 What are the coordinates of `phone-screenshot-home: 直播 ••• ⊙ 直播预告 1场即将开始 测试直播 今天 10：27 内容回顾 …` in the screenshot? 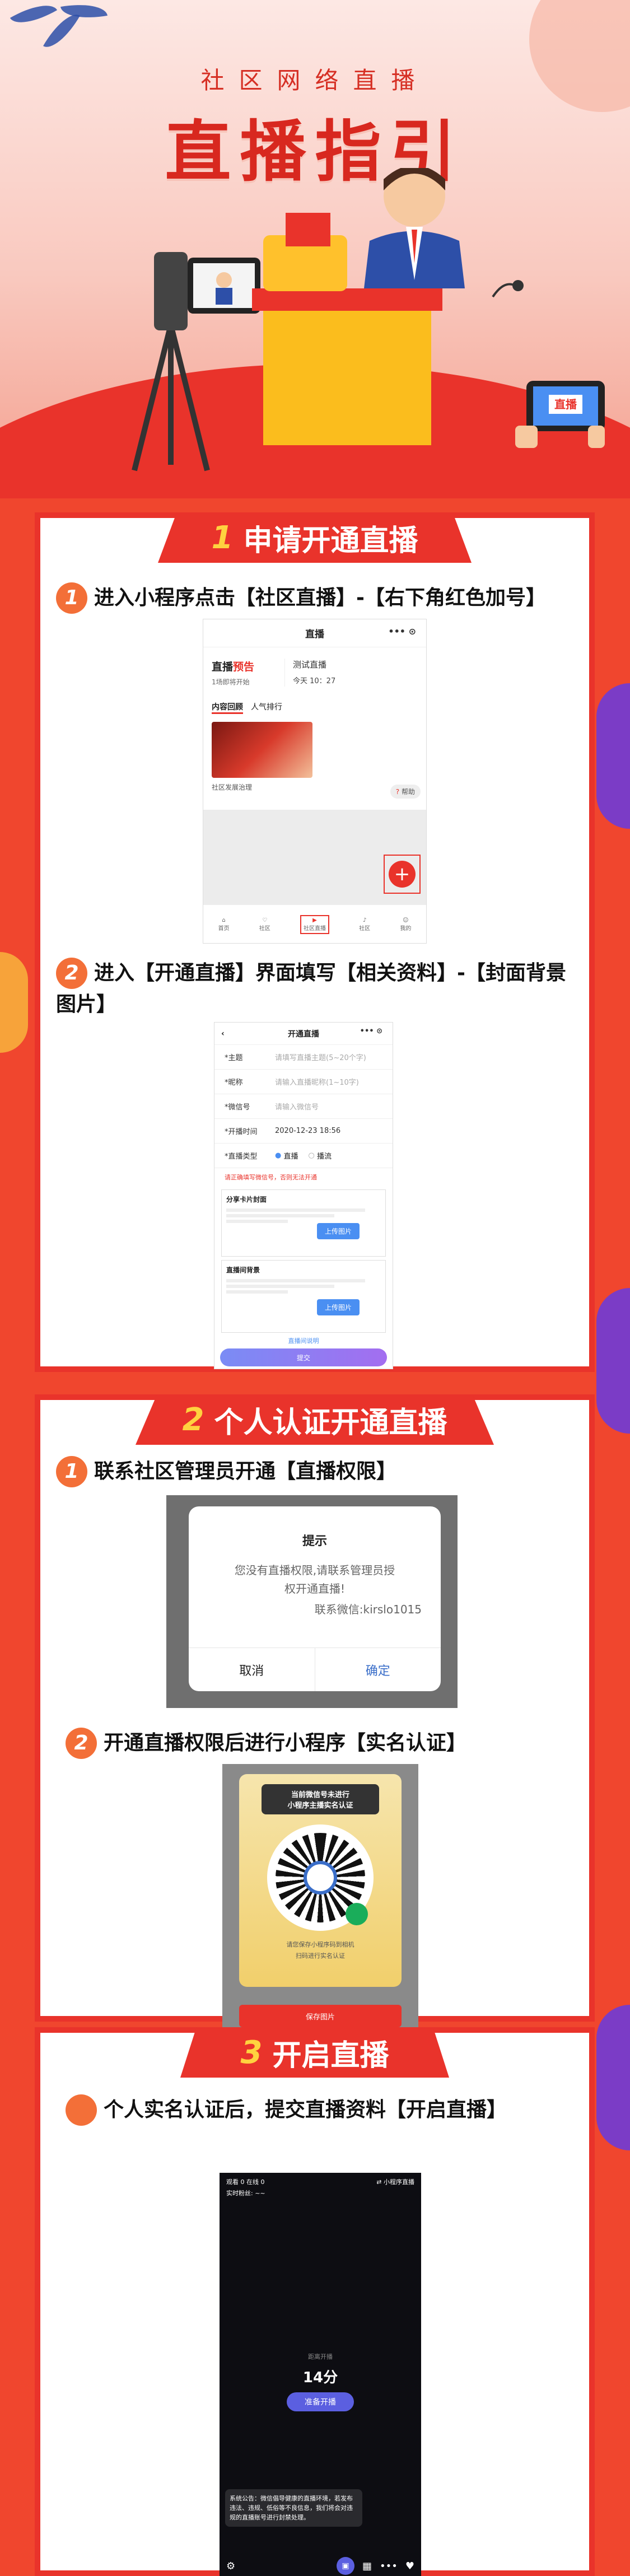 It's located at (315, 782).